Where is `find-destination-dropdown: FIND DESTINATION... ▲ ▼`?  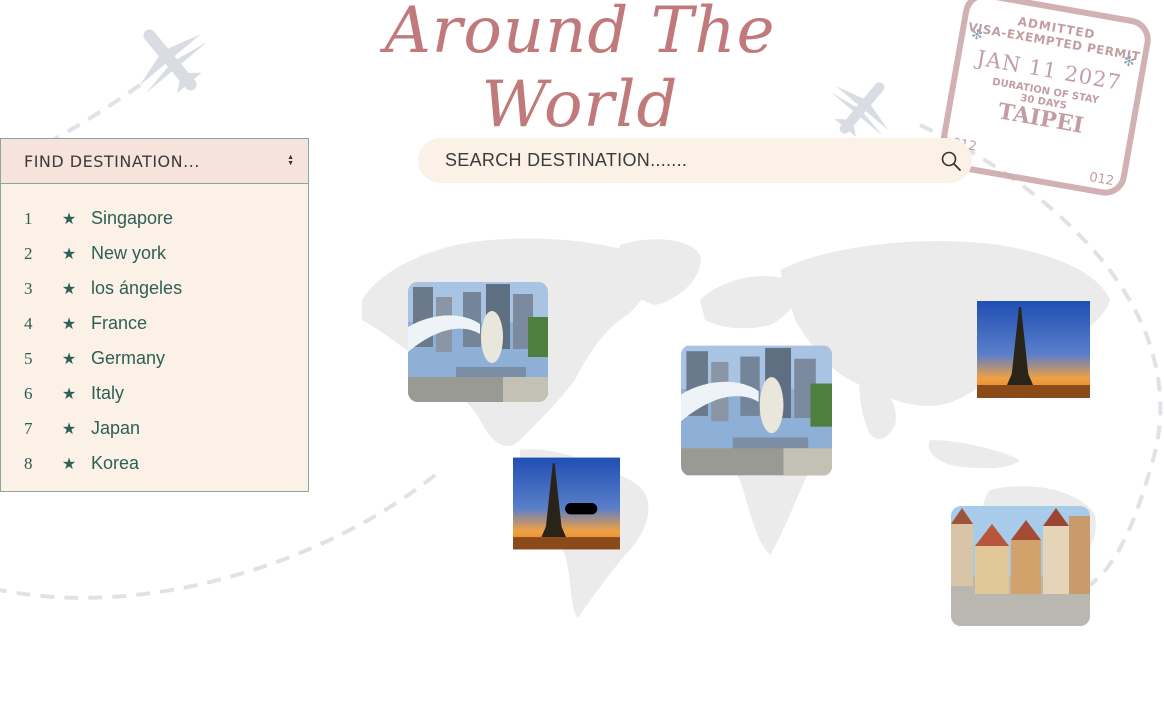
find-destination-dropdown: FIND DESTINATION... ▲ ▼ is located at coordinates (154, 161).